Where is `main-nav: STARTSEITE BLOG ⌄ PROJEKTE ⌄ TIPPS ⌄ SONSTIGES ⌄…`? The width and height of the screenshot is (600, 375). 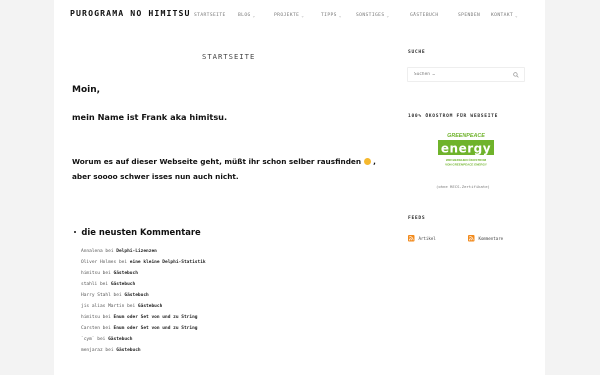 main-nav: STARTSEITE BLOG ⌄ PROJEKTE ⌄ TIPPS ⌄ SONSTIGES ⌄… is located at coordinates (360, 15).